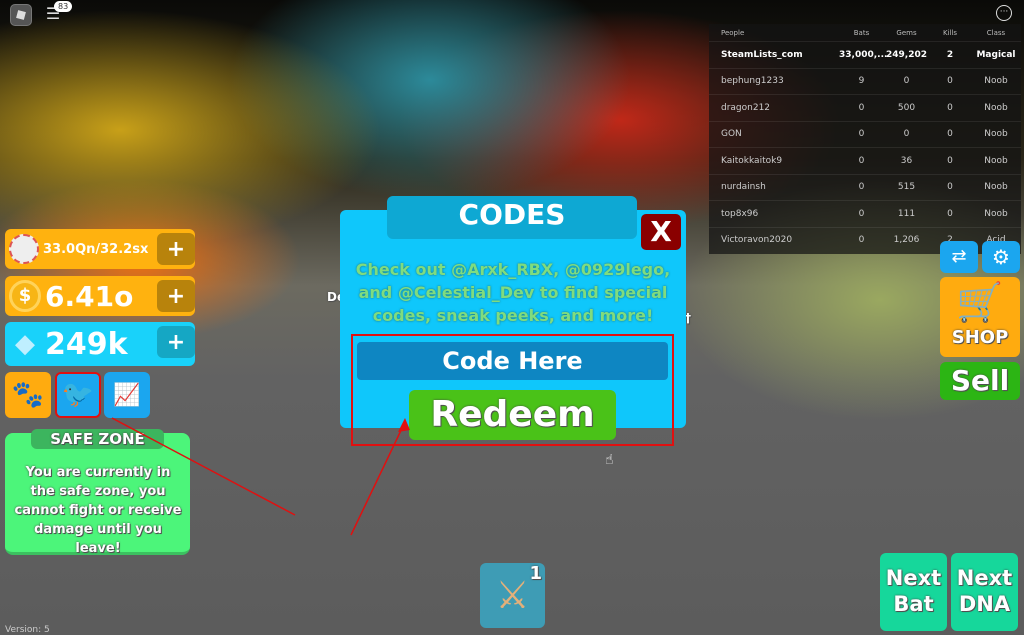 Image resolution: width=1024 pixels, height=635 pixels. I want to click on cart-icon: 🛒, so click(980, 302).